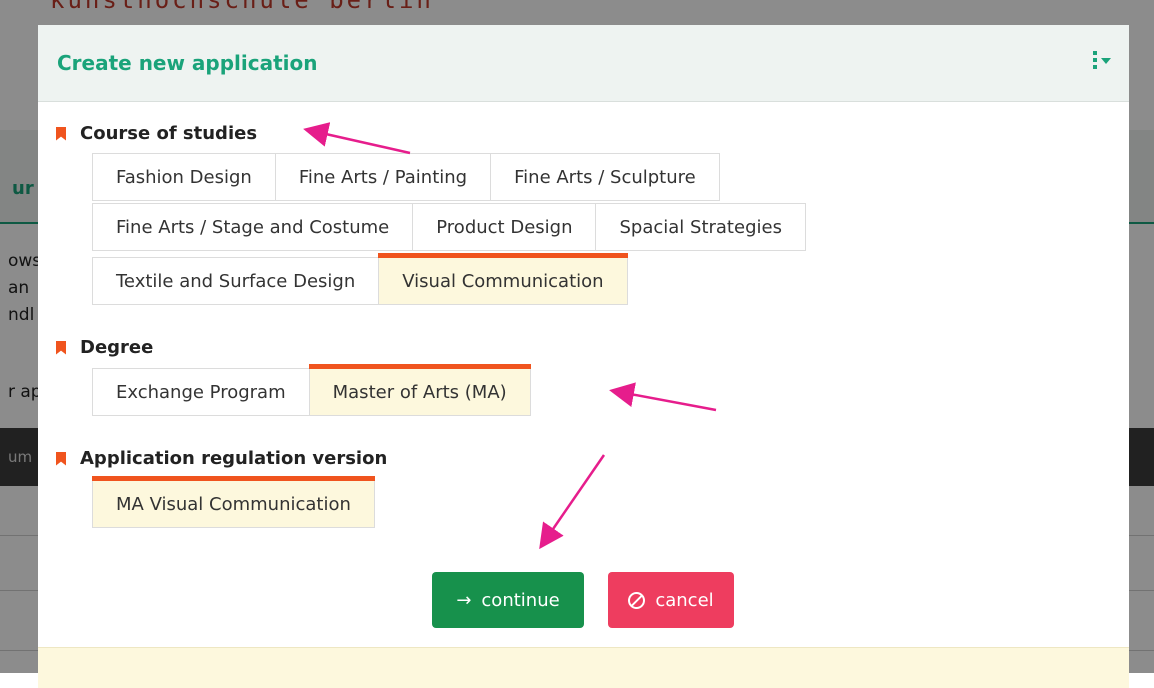 This screenshot has width=1154, height=688. Describe the element at coordinates (419, 390) in the screenshot. I see `option-master-of-arts: Master of Arts (MA)` at that location.